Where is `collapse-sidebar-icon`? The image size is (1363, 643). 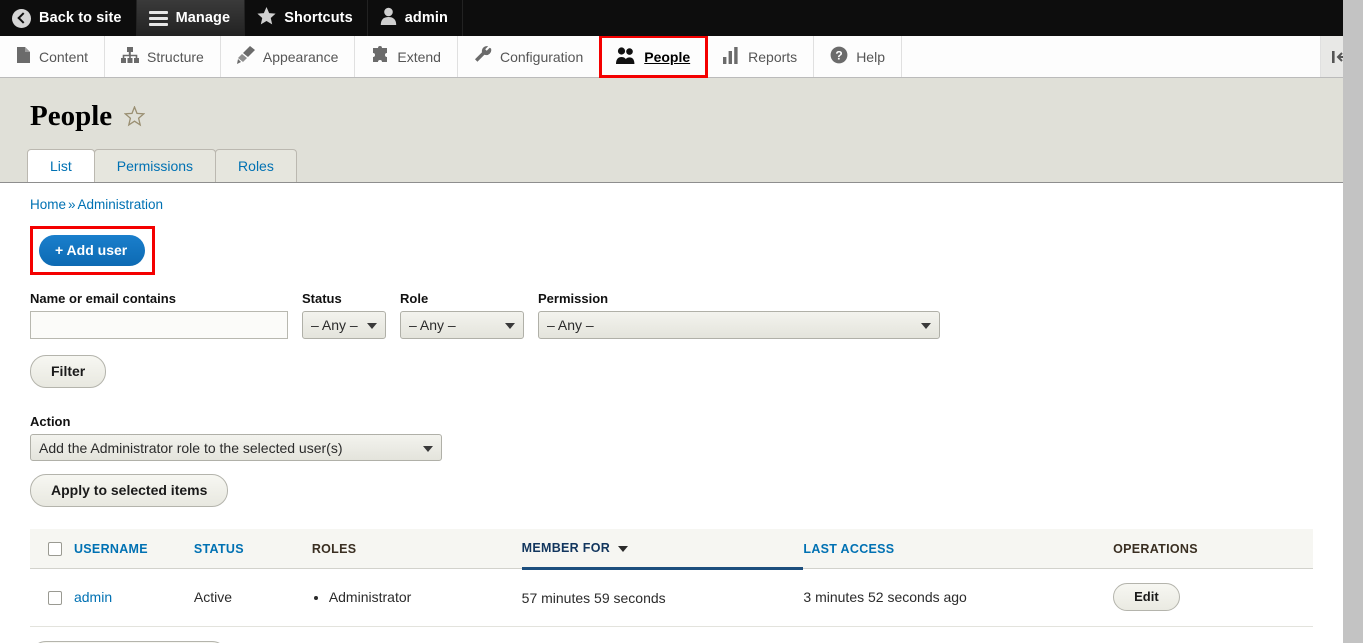
collapse-sidebar-icon is located at coordinates (1332, 56).